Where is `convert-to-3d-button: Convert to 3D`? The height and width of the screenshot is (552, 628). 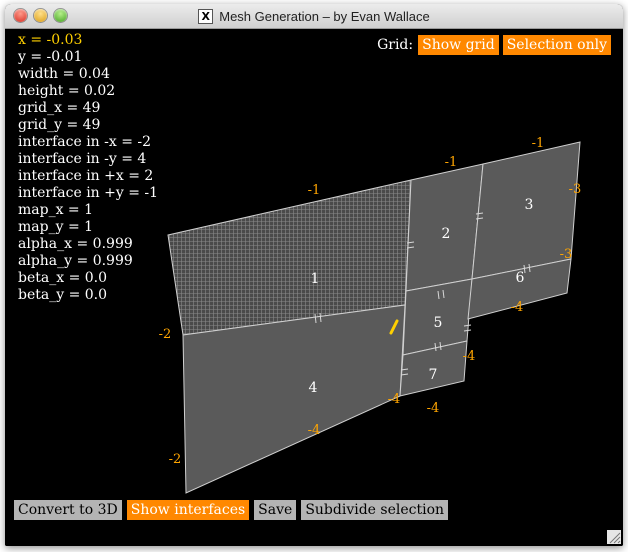 convert-to-3d-button: Convert to 3D is located at coordinates (68, 510).